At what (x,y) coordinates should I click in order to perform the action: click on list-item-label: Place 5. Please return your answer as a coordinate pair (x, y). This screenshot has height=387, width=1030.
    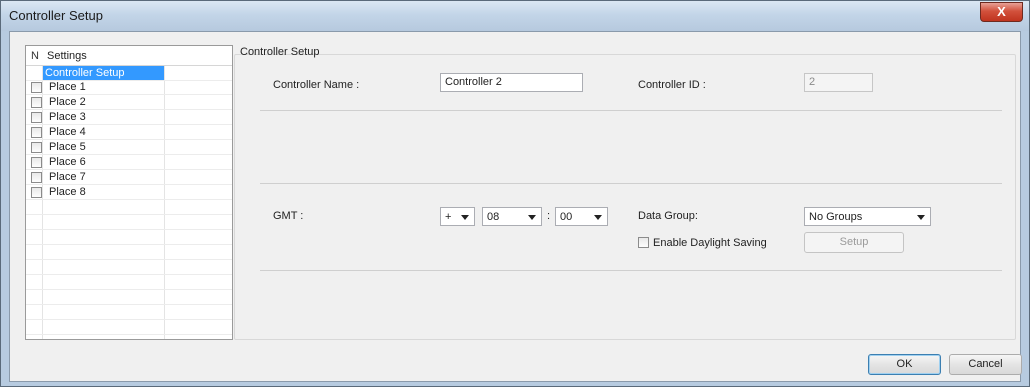
    Looking at the image, I should click on (67, 147).